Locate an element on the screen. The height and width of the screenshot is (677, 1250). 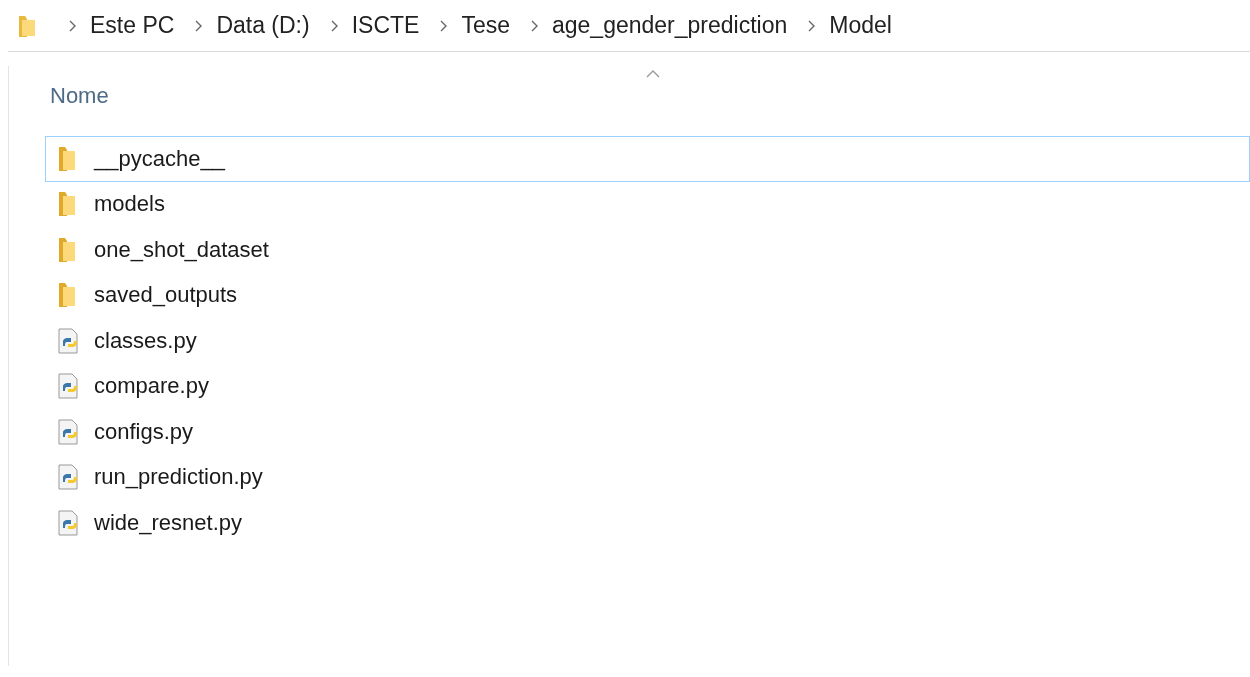
file-name: run_prediction.py is located at coordinates (178, 477).